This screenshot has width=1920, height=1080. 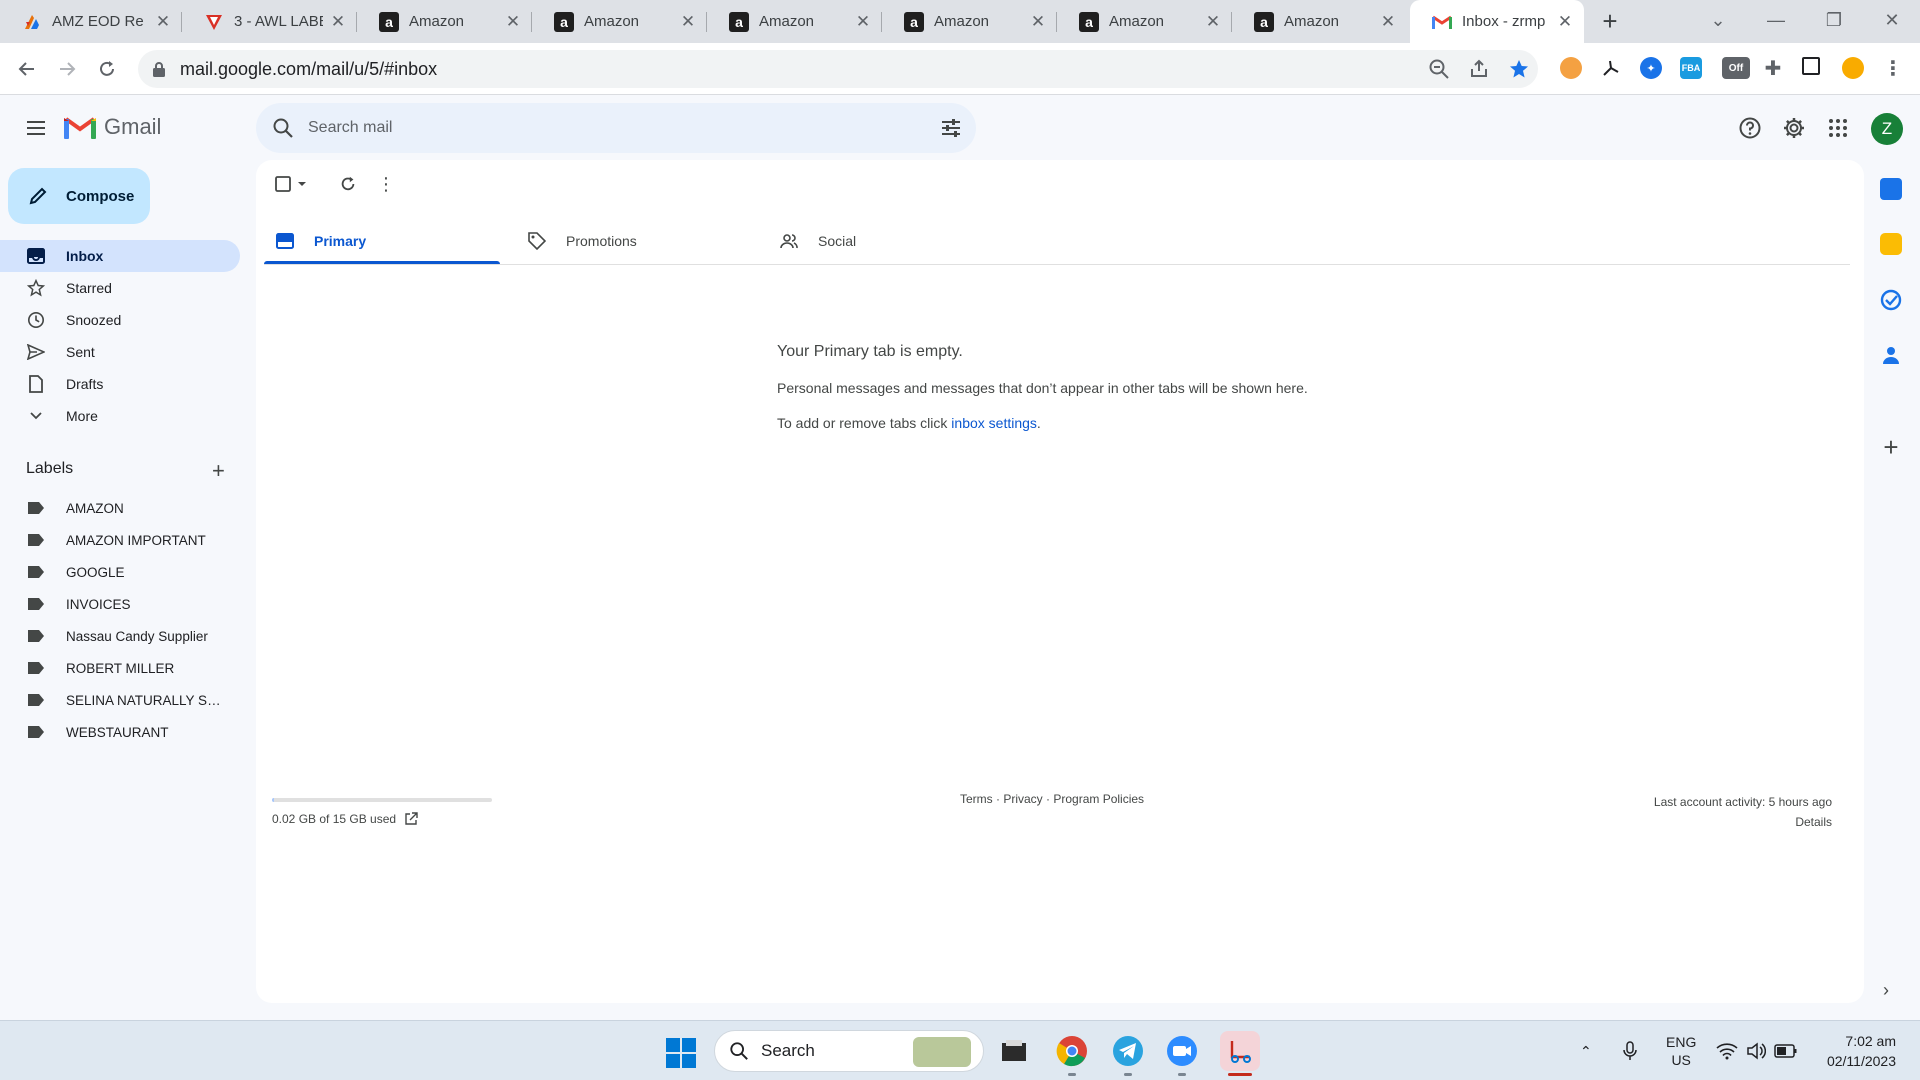 What do you see at coordinates (218, 471) in the screenshot?
I see `add-label-icon: +` at bounding box center [218, 471].